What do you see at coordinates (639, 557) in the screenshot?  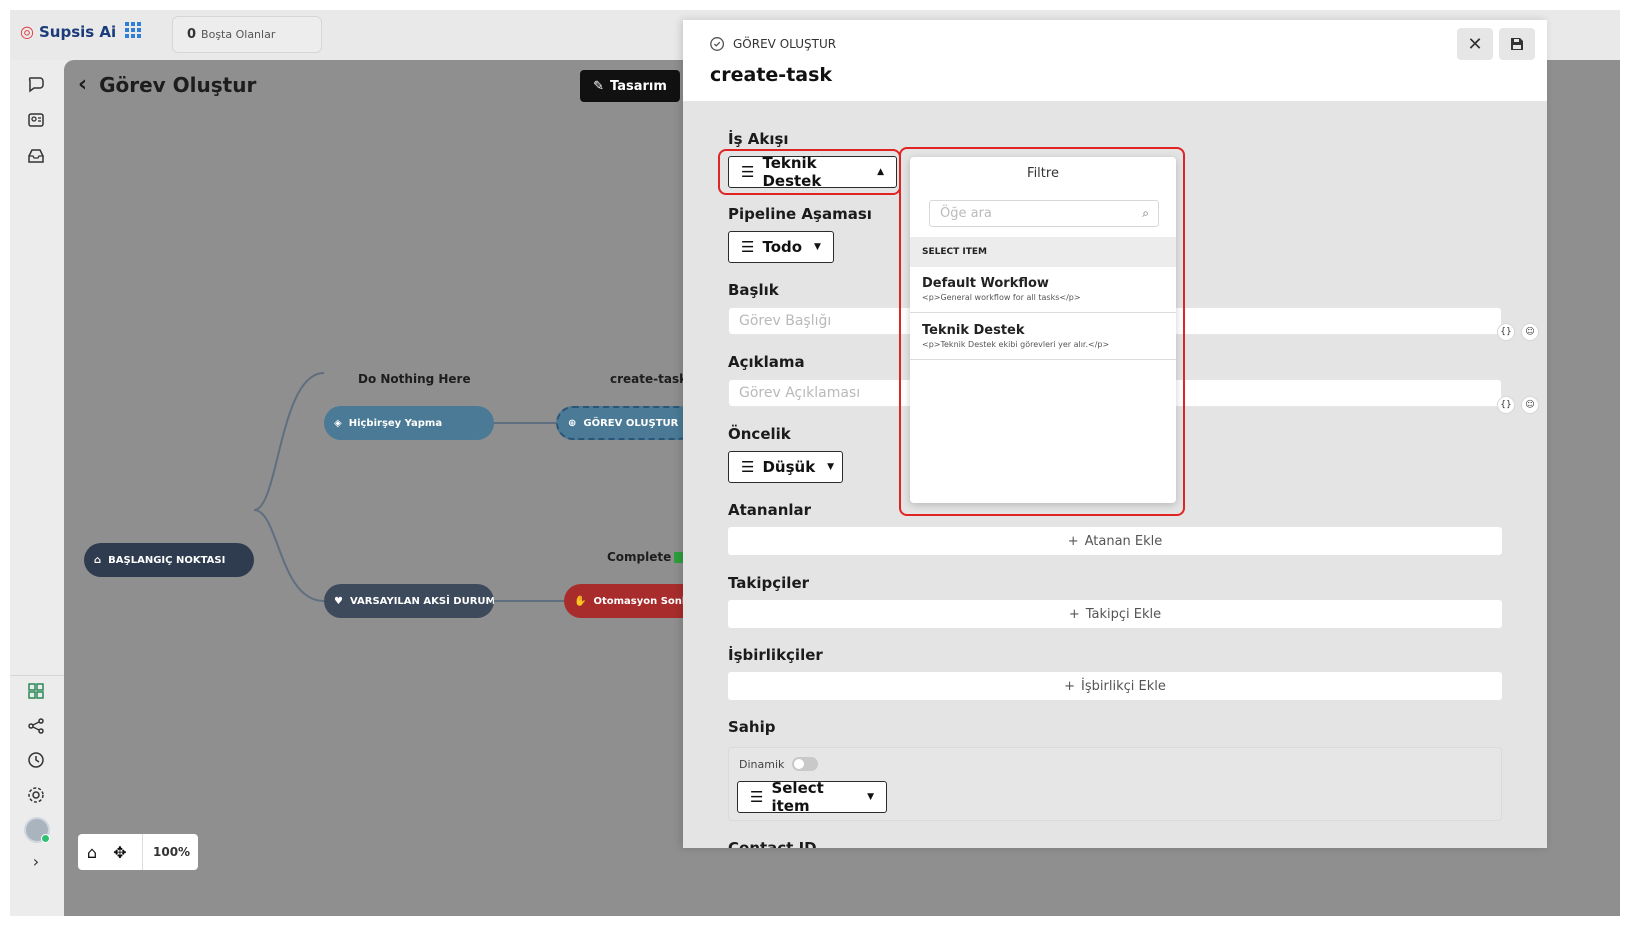 I see `node-caption-text: Complete` at bounding box center [639, 557].